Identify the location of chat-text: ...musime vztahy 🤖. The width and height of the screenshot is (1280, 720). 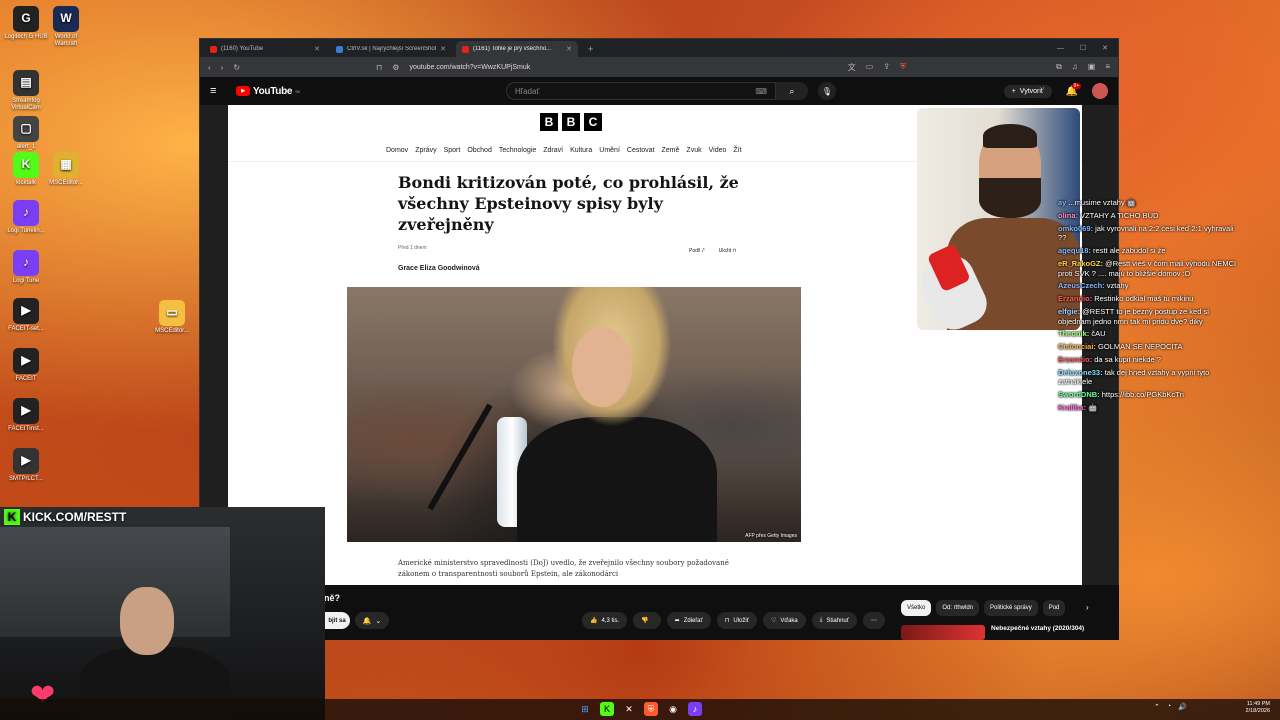
(1102, 202).